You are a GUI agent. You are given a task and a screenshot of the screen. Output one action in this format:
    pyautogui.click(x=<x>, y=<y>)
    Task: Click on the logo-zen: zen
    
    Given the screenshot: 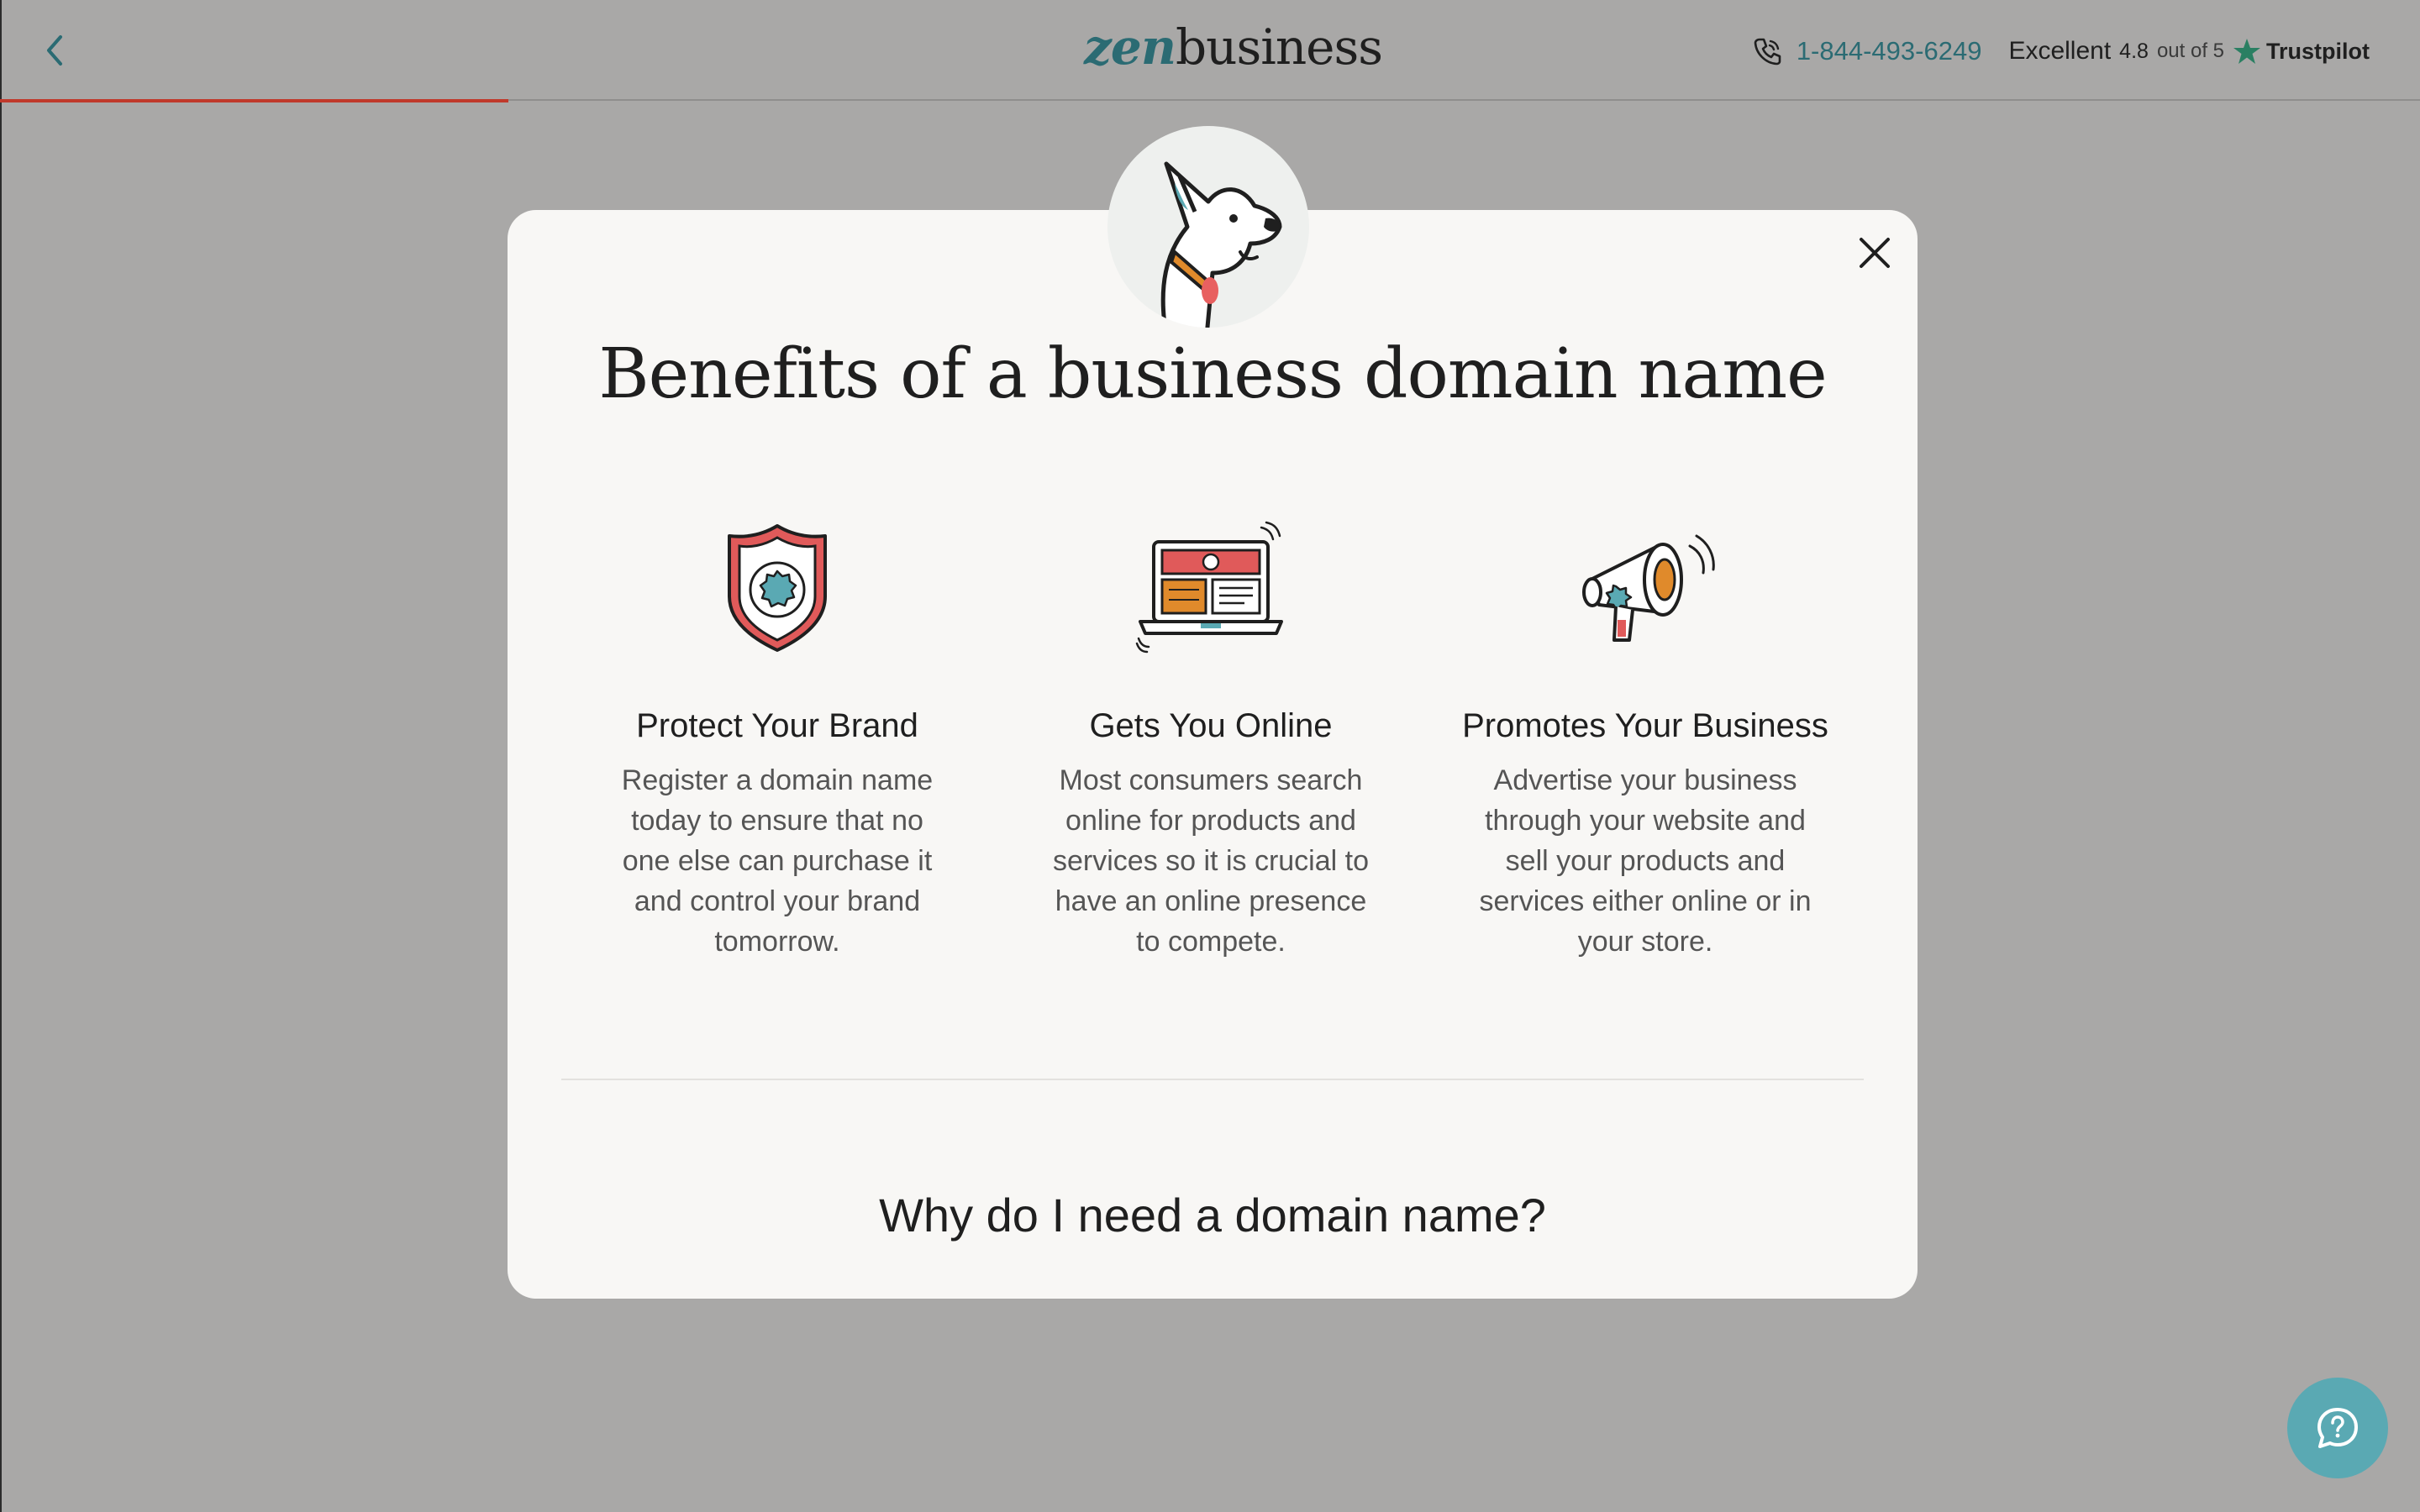 What is the action you would take?
    pyautogui.click(x=1130, y=47)
    